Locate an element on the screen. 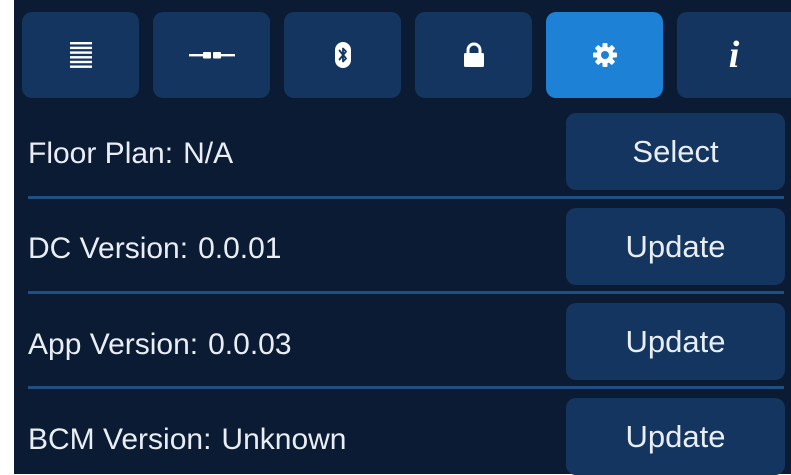 This screenshot has width=791, height=475. tab-lock is located at coordinates (473, 55).